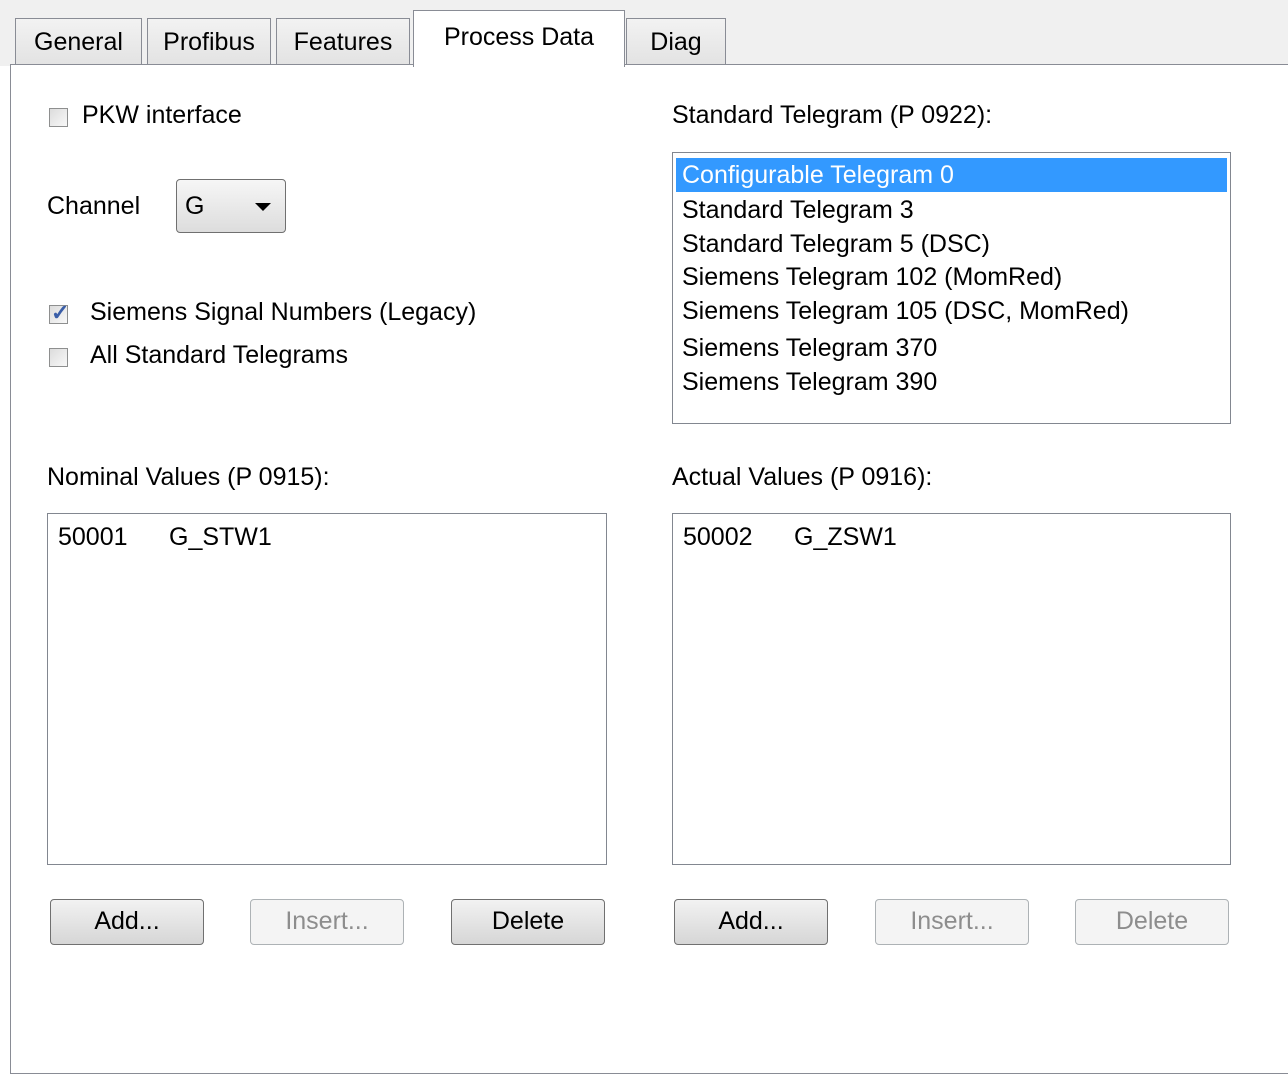  I want to click on tab-profibus: Profibus, so click(209, 41).